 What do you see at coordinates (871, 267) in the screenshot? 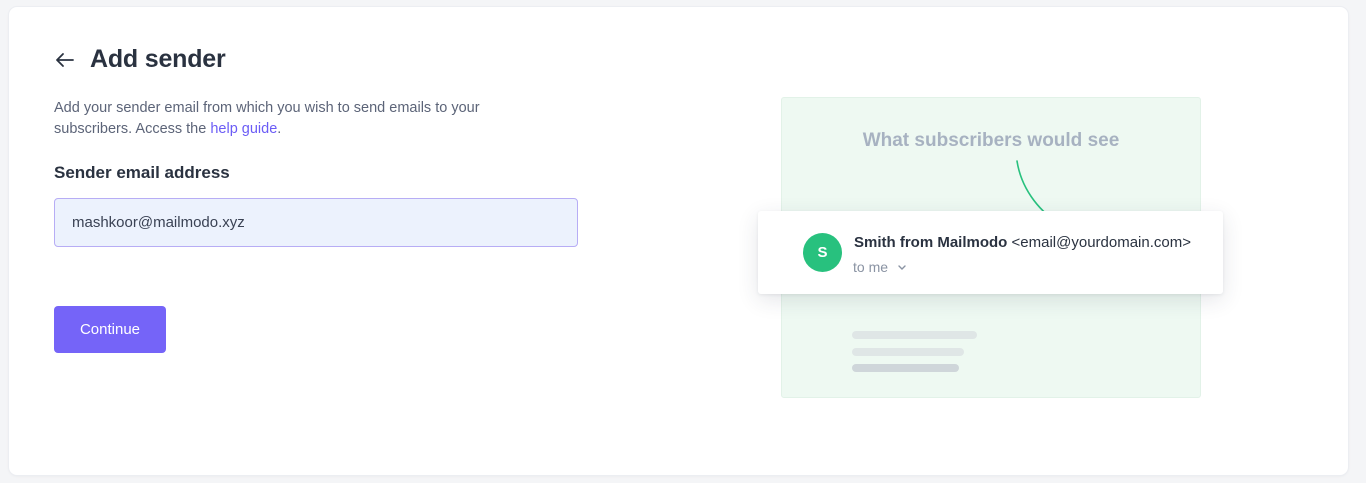
I see `to-text: to me` at bounding box center [871, 267].